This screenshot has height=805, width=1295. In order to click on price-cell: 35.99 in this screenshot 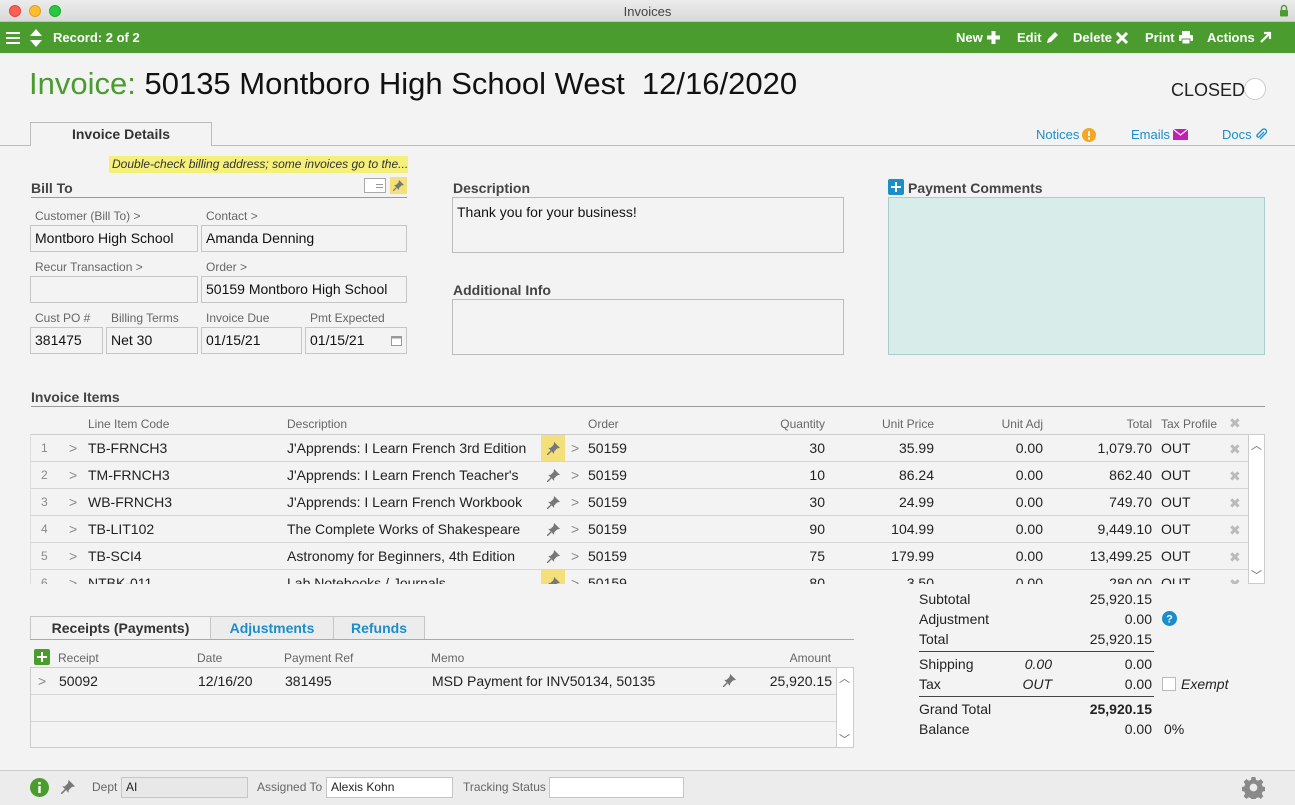, I will do `click(916, 448)`.